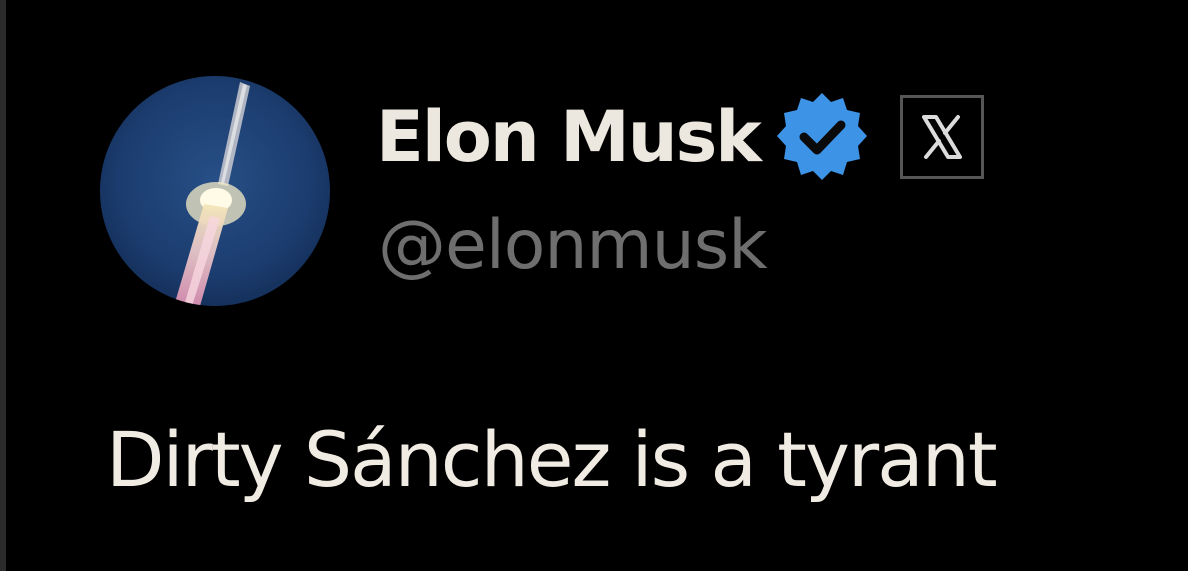 This screenshot has height=571, width=1188. Describe the element at coordinates (822, 137) in the screenshot. I see `verified-badge-icon` at that location.